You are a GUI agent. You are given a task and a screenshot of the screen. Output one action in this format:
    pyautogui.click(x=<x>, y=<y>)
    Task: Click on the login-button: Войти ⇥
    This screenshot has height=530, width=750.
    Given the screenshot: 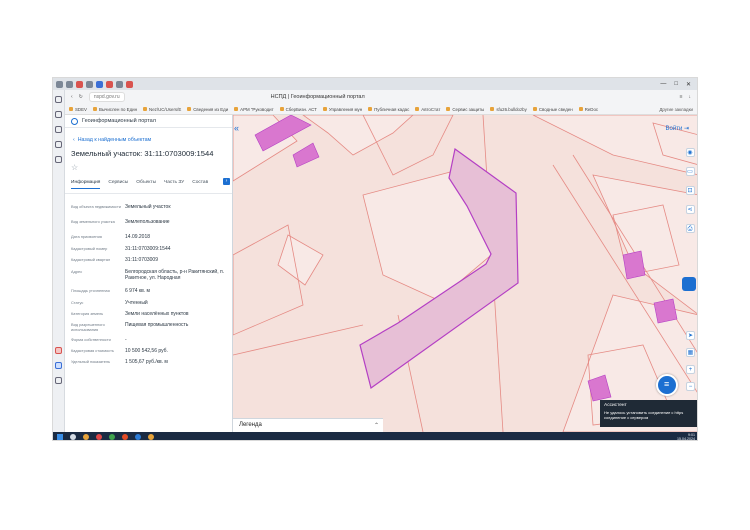 What is the action you would take?
    pyautogui.click(x=678, y=128)
    